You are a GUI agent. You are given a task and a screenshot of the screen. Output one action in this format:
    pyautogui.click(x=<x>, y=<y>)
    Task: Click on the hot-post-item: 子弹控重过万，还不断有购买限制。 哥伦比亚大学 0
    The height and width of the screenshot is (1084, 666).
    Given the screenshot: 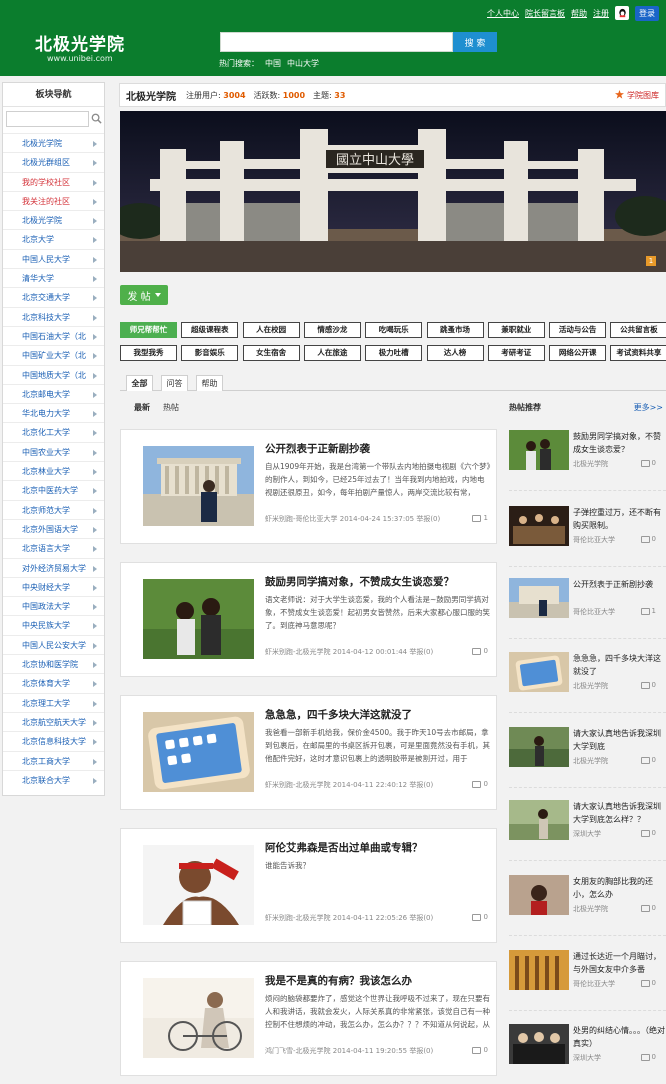 What is the action you would take?
    pyautogui.click(x=587, y=527)
    